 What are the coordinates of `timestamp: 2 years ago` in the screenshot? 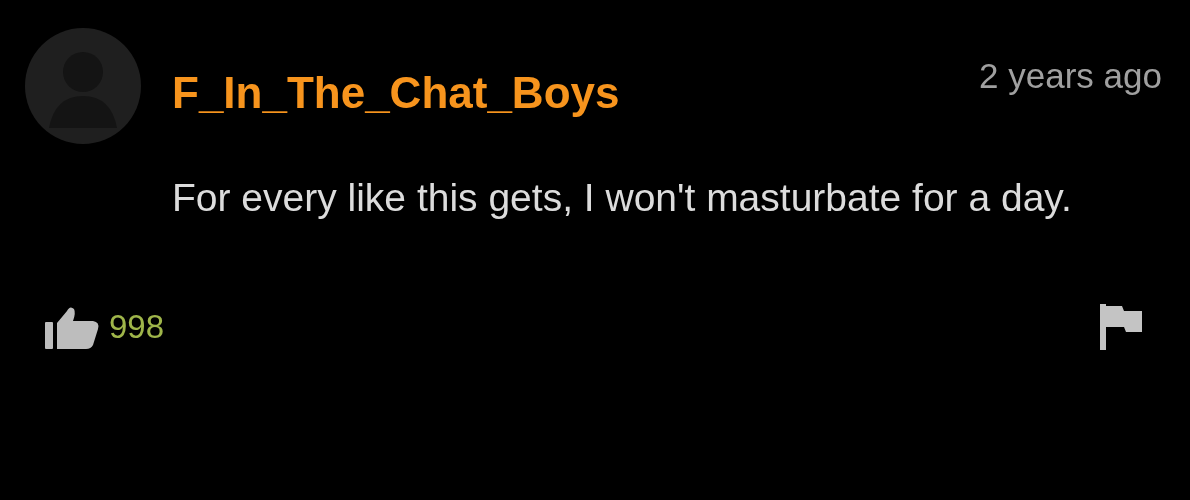 It's located at (1070, 76).